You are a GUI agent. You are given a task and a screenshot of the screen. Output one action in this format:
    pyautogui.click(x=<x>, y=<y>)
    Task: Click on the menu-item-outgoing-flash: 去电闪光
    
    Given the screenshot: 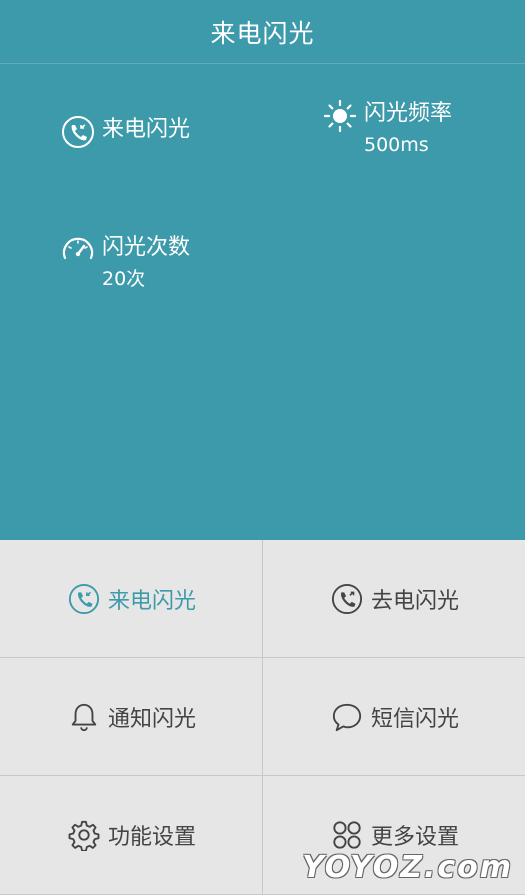 What is the action you would take?
    pyautogui.click(x=394, y=599)
    